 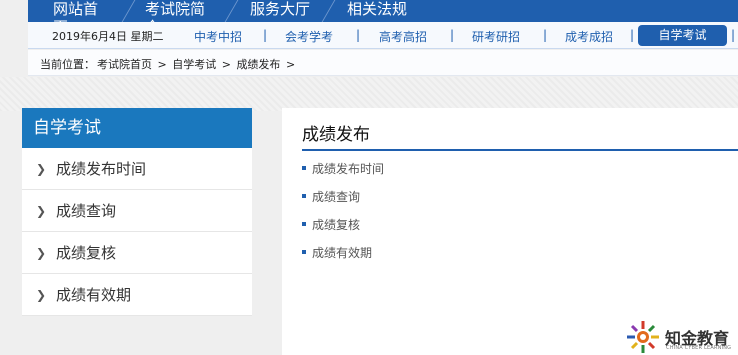 I want to click on sidebar-item-review: ❯ 成绩复核, so click(x=137, y=253).